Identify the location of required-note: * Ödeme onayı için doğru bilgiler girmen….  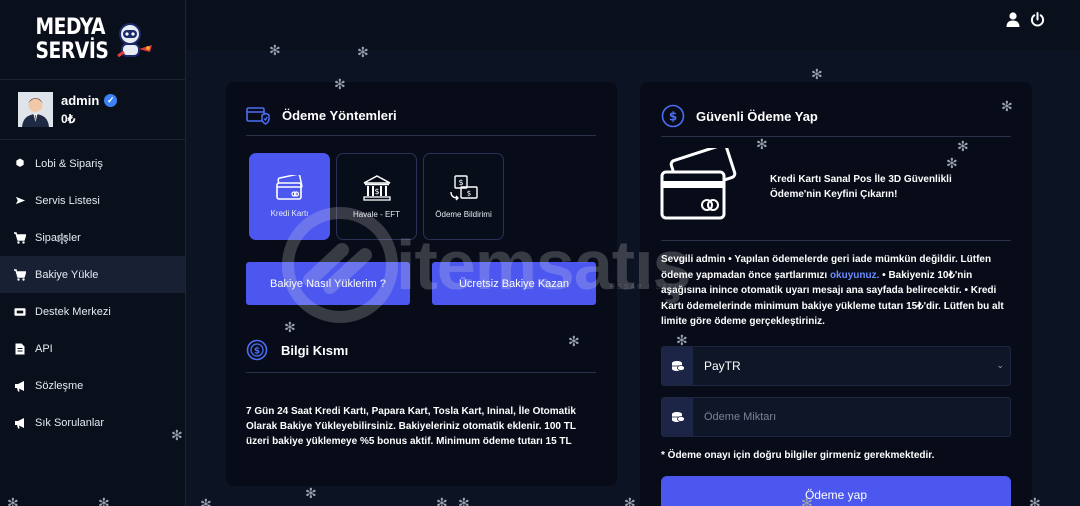
(798, 455).